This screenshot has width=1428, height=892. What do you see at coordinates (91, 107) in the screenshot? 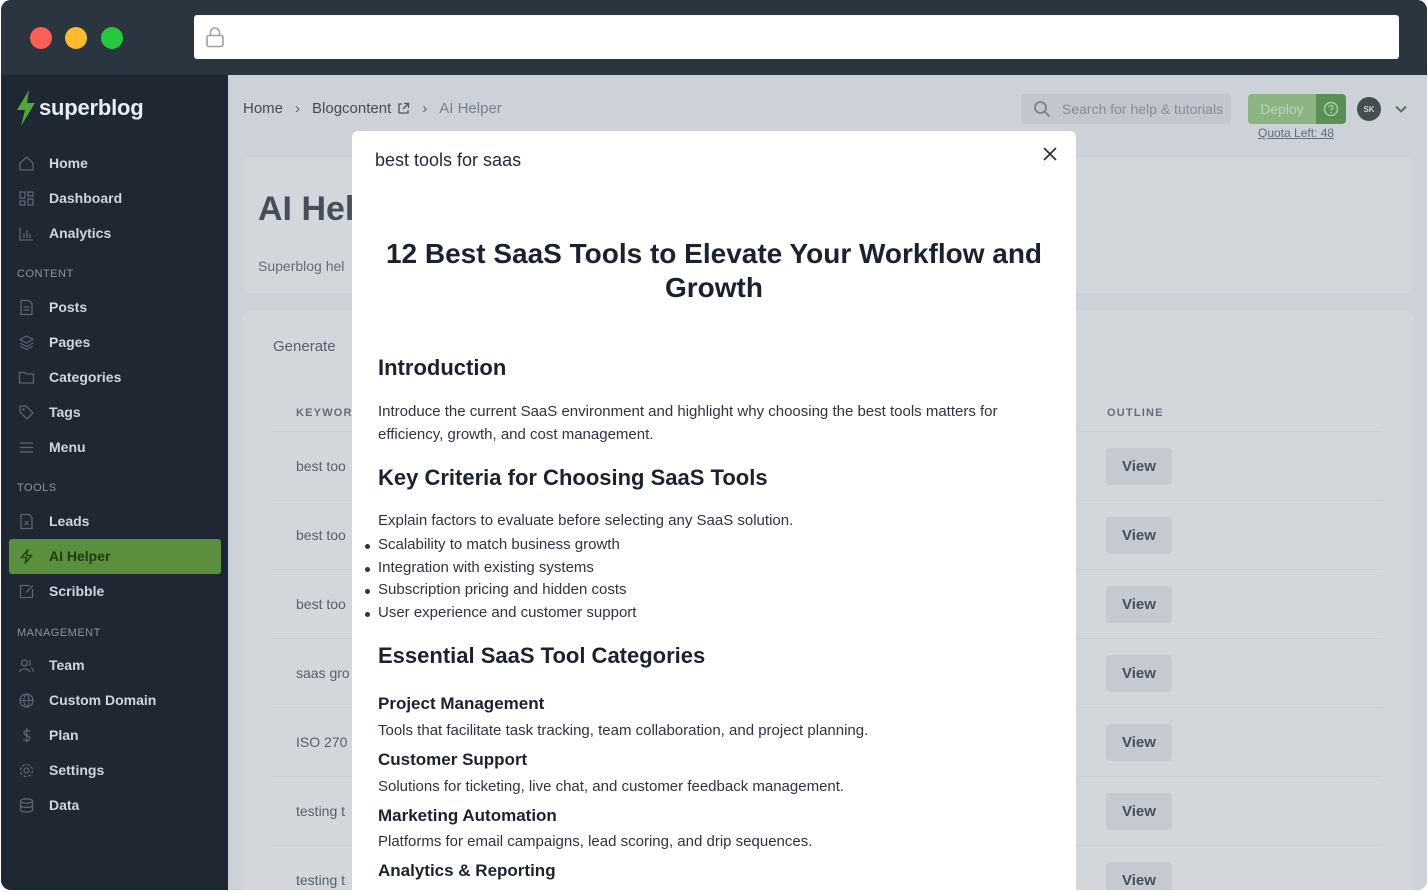
I see `logo-text: superblog` at bounding box center [91, 107].